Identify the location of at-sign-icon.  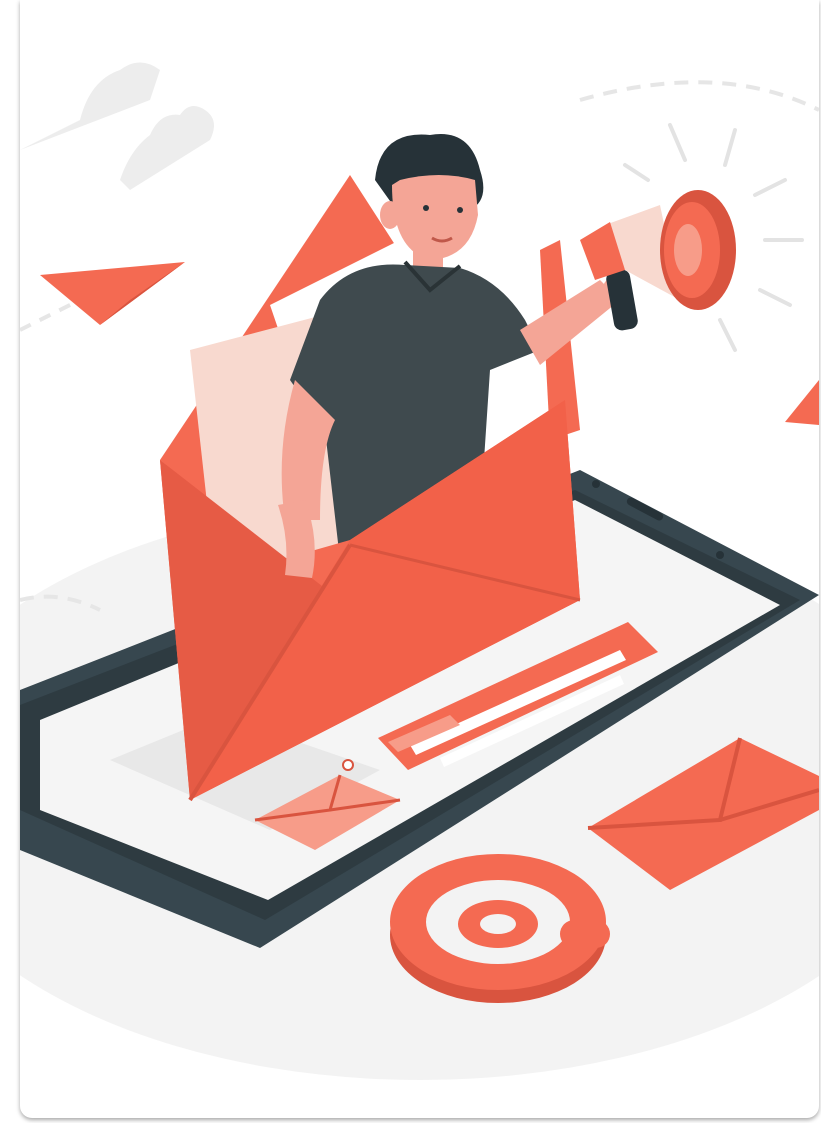
(500, 928).